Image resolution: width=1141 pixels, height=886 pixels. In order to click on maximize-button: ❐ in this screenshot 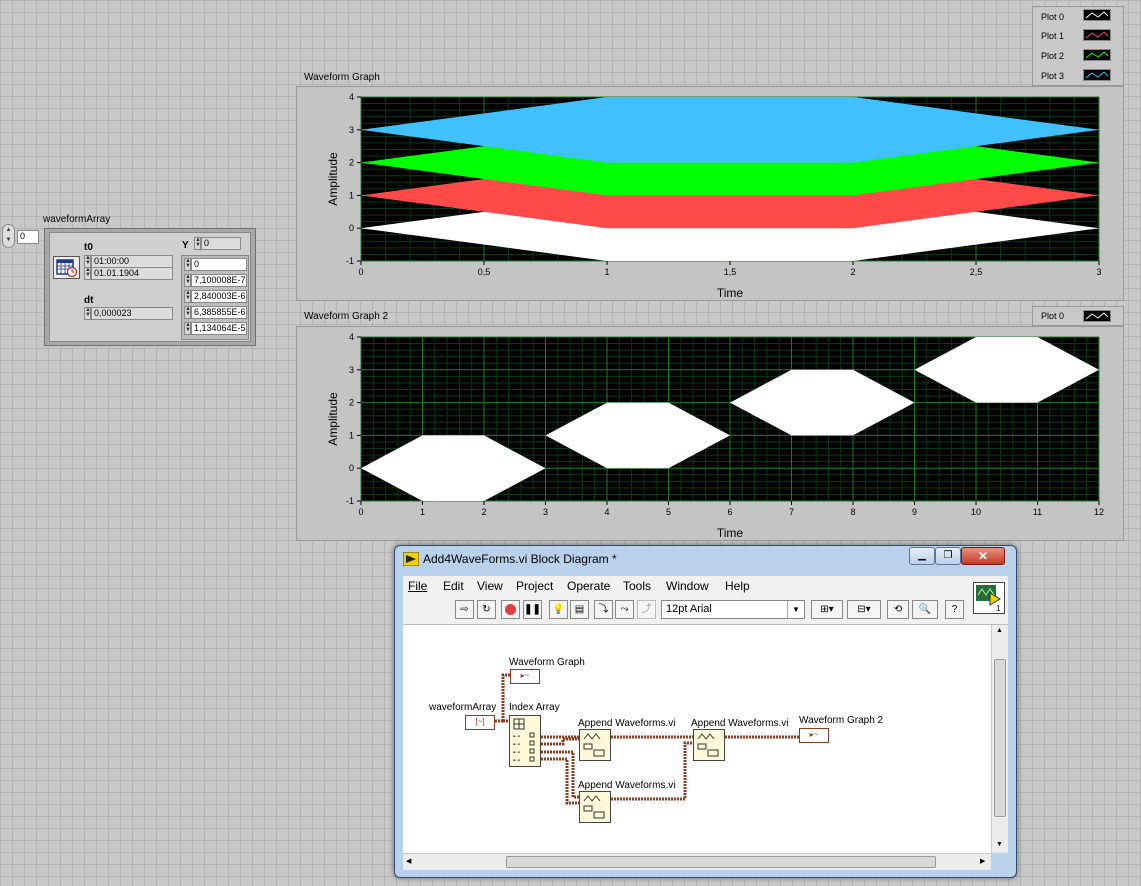, I will do `click(948, 556)`.